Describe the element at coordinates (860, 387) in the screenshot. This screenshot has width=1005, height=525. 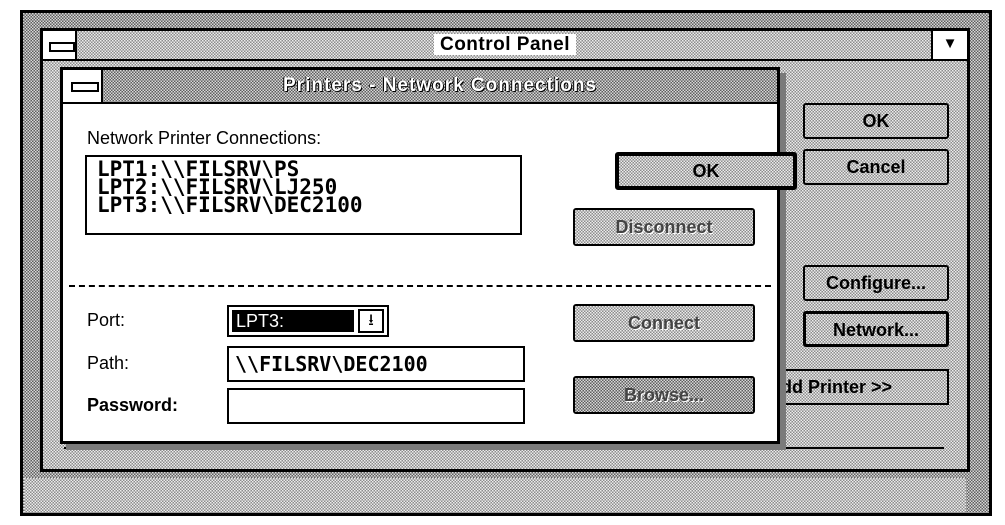
I see `cp-add-printer-button: dd Printer >>` at that location.